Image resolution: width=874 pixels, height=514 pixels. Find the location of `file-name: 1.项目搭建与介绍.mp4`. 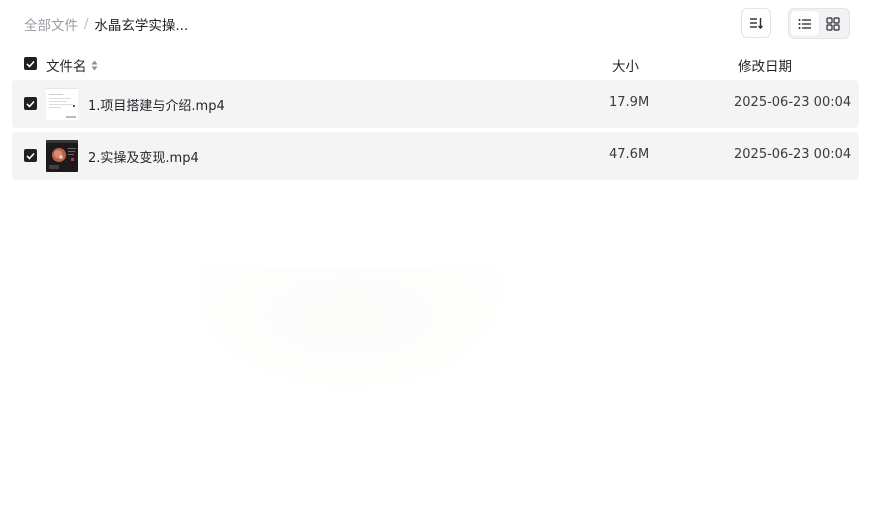

file-name: 1.项目搭建与介绍.mp4 is located at coordinates (156, 104).